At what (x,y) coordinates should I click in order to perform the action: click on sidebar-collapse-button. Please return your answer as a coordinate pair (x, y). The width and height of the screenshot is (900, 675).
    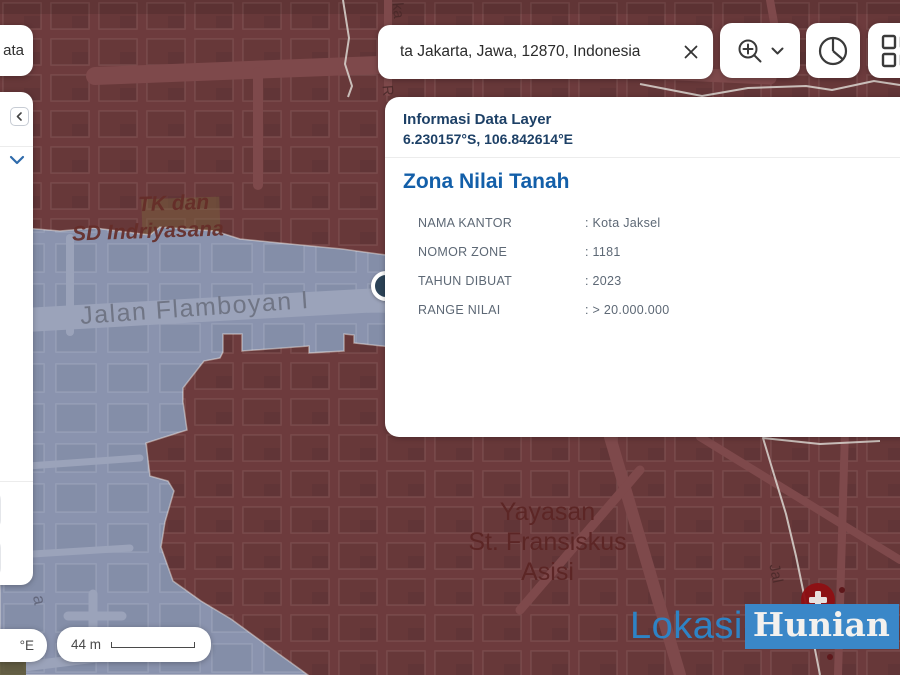
    Looking at the image, I should click on (19, 116).